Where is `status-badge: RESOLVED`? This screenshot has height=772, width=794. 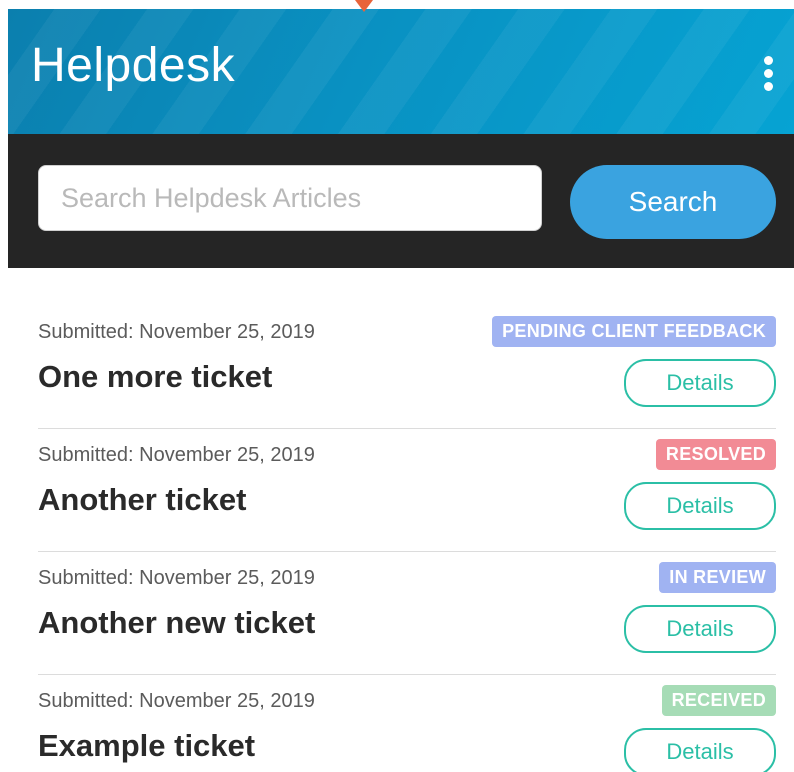 status-badge: RESOLVED is located at coordinates (715, 454).